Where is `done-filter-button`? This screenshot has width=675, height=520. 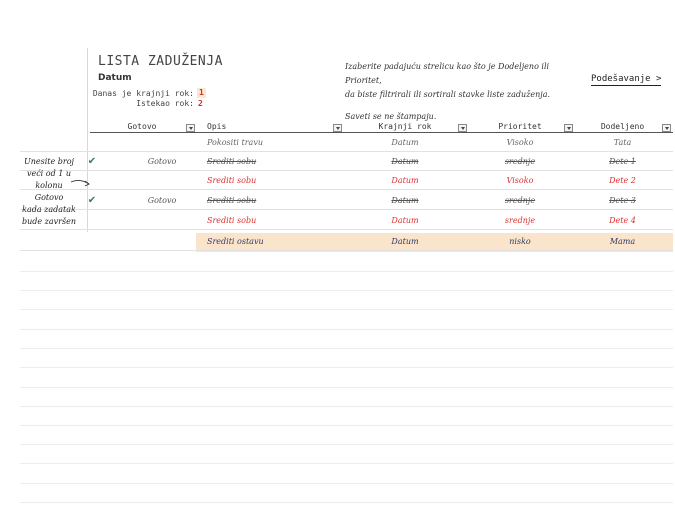
done-filter-button is located at coordinates (190, 128).